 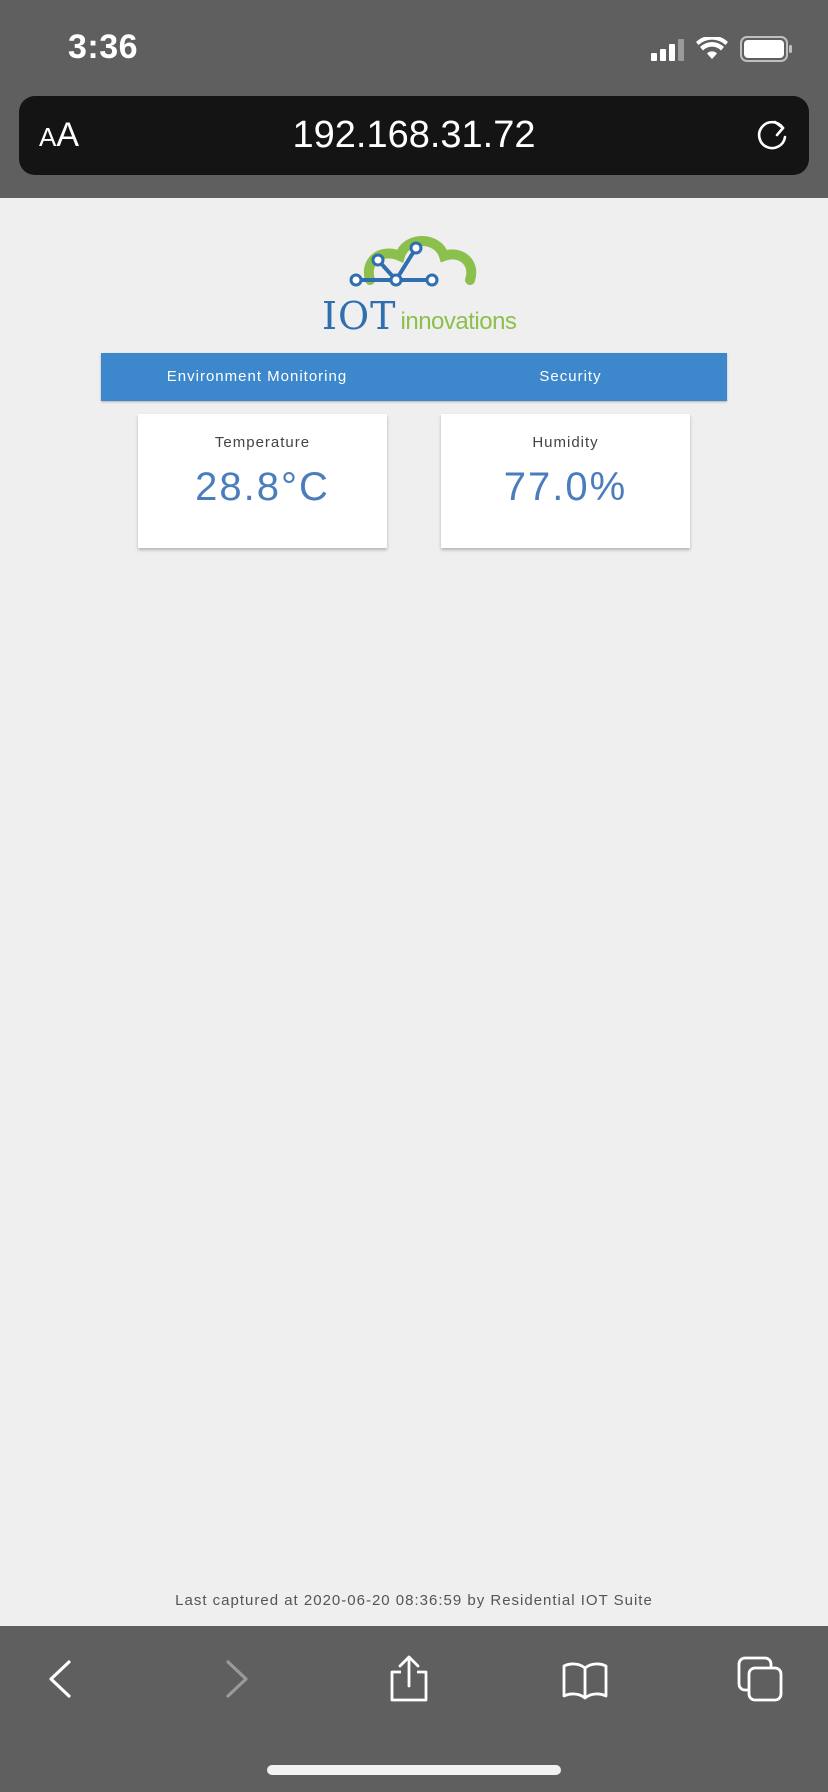 I want to click on wifi-icon, so click(x=712, y=48).